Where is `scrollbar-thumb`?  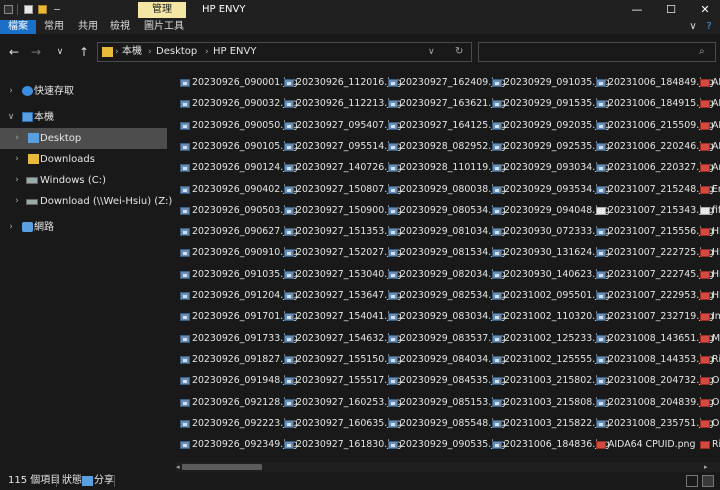
scrollbar-thumb is located at coordinates (222, 467).